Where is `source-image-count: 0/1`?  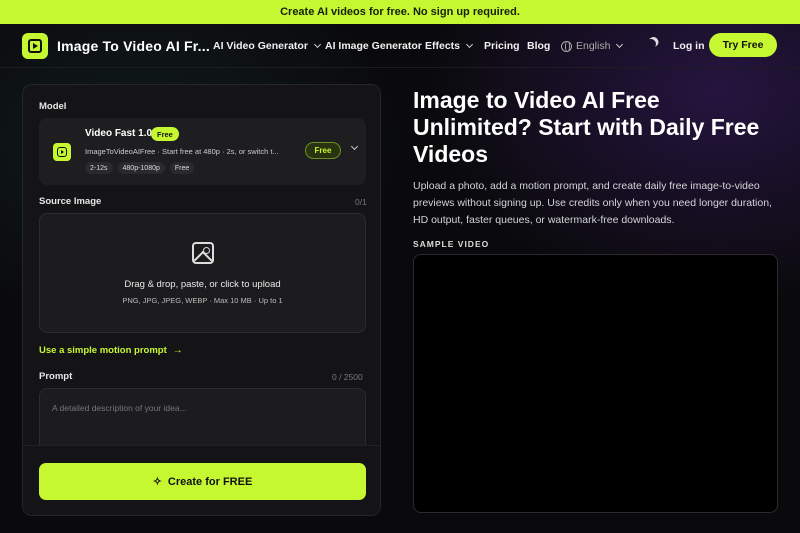
source-image-count: 0/1 is located at coordinates (361, 202).